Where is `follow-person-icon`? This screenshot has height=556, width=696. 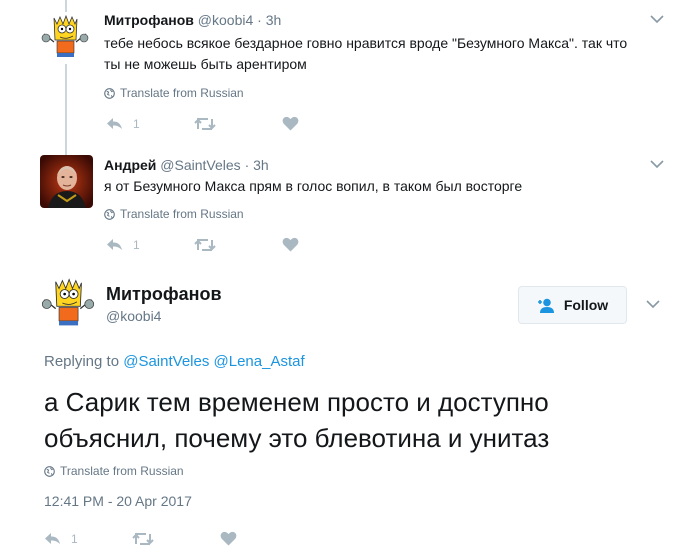
follow-person-icon is located at coordinates (545, 305).